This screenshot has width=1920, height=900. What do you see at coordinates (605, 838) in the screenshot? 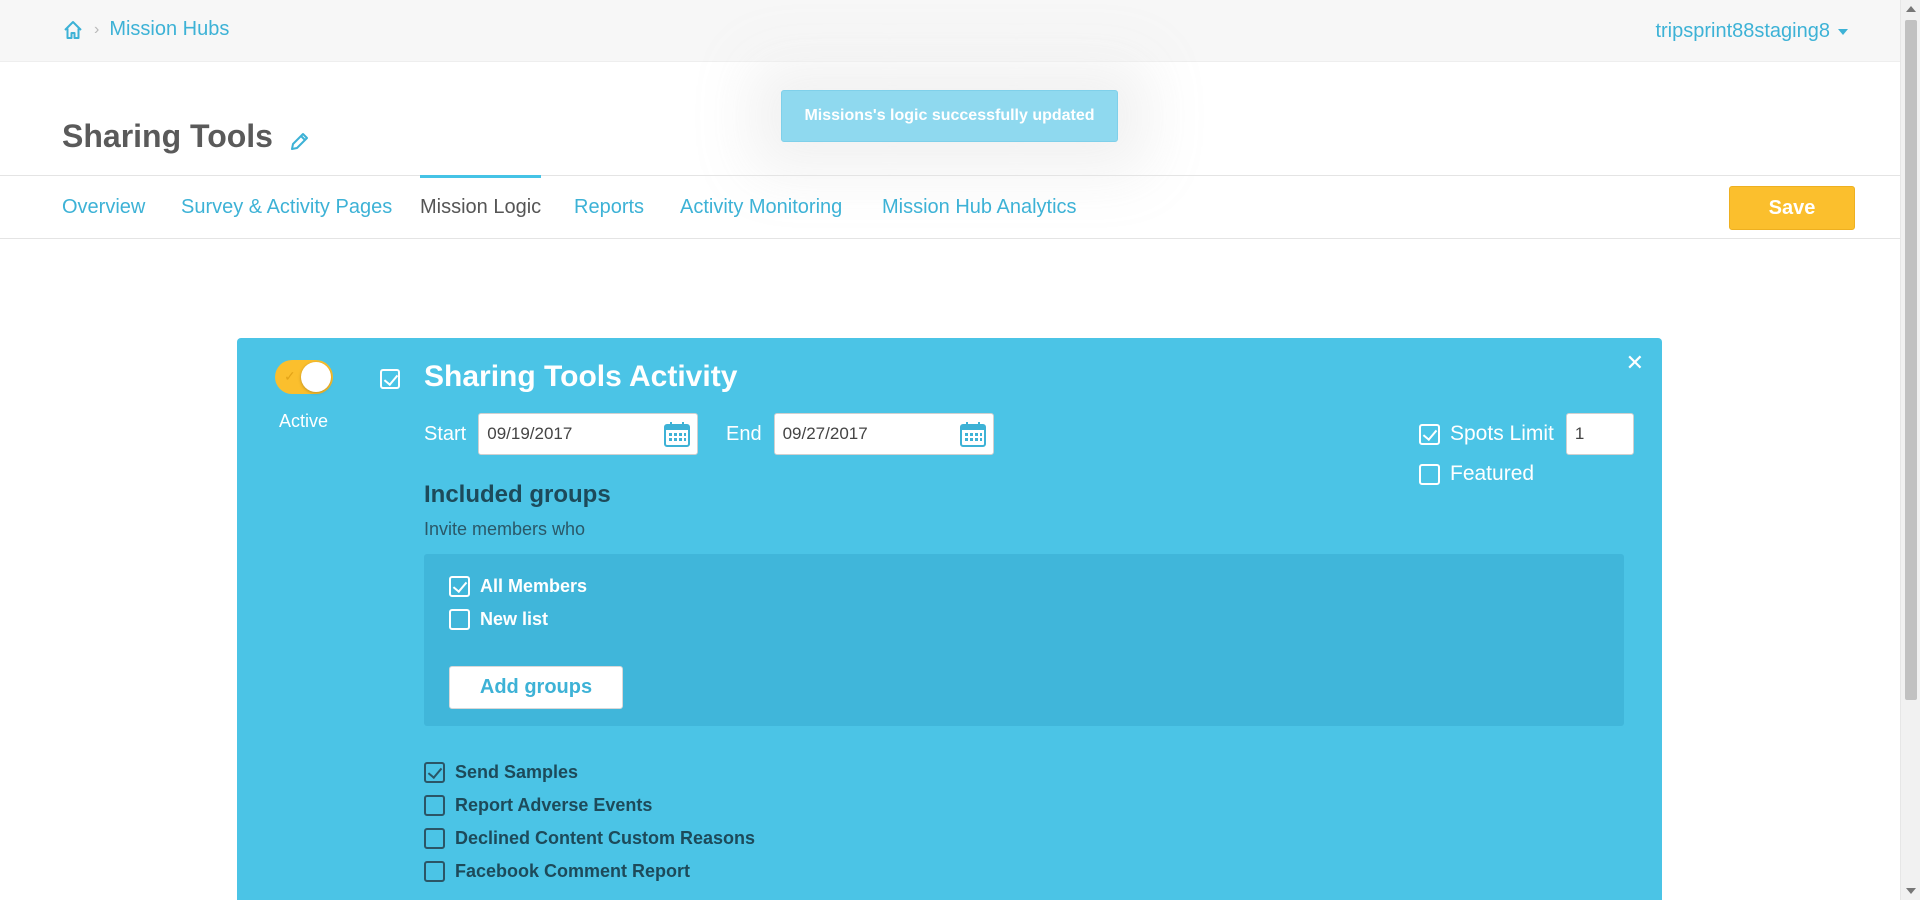
I see `option-label: Declined Content Custom Reasons` at bounding box center [605, 838].